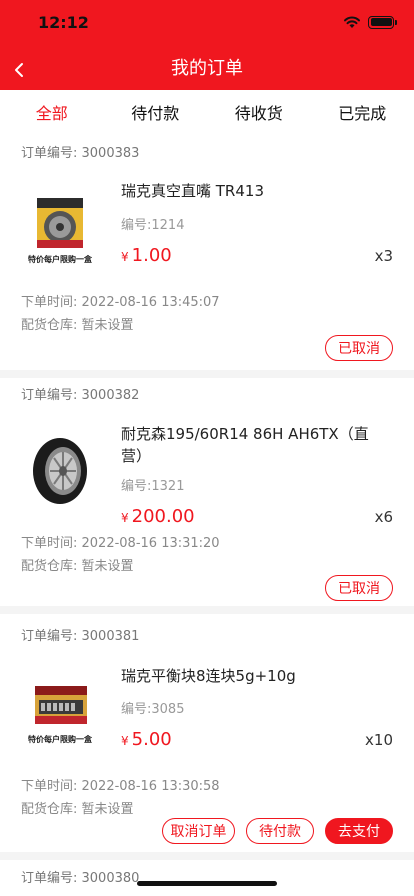  Describe the element at coordinates (63, 22) in the screenshot. I see `status-time: 12:12` at that location.